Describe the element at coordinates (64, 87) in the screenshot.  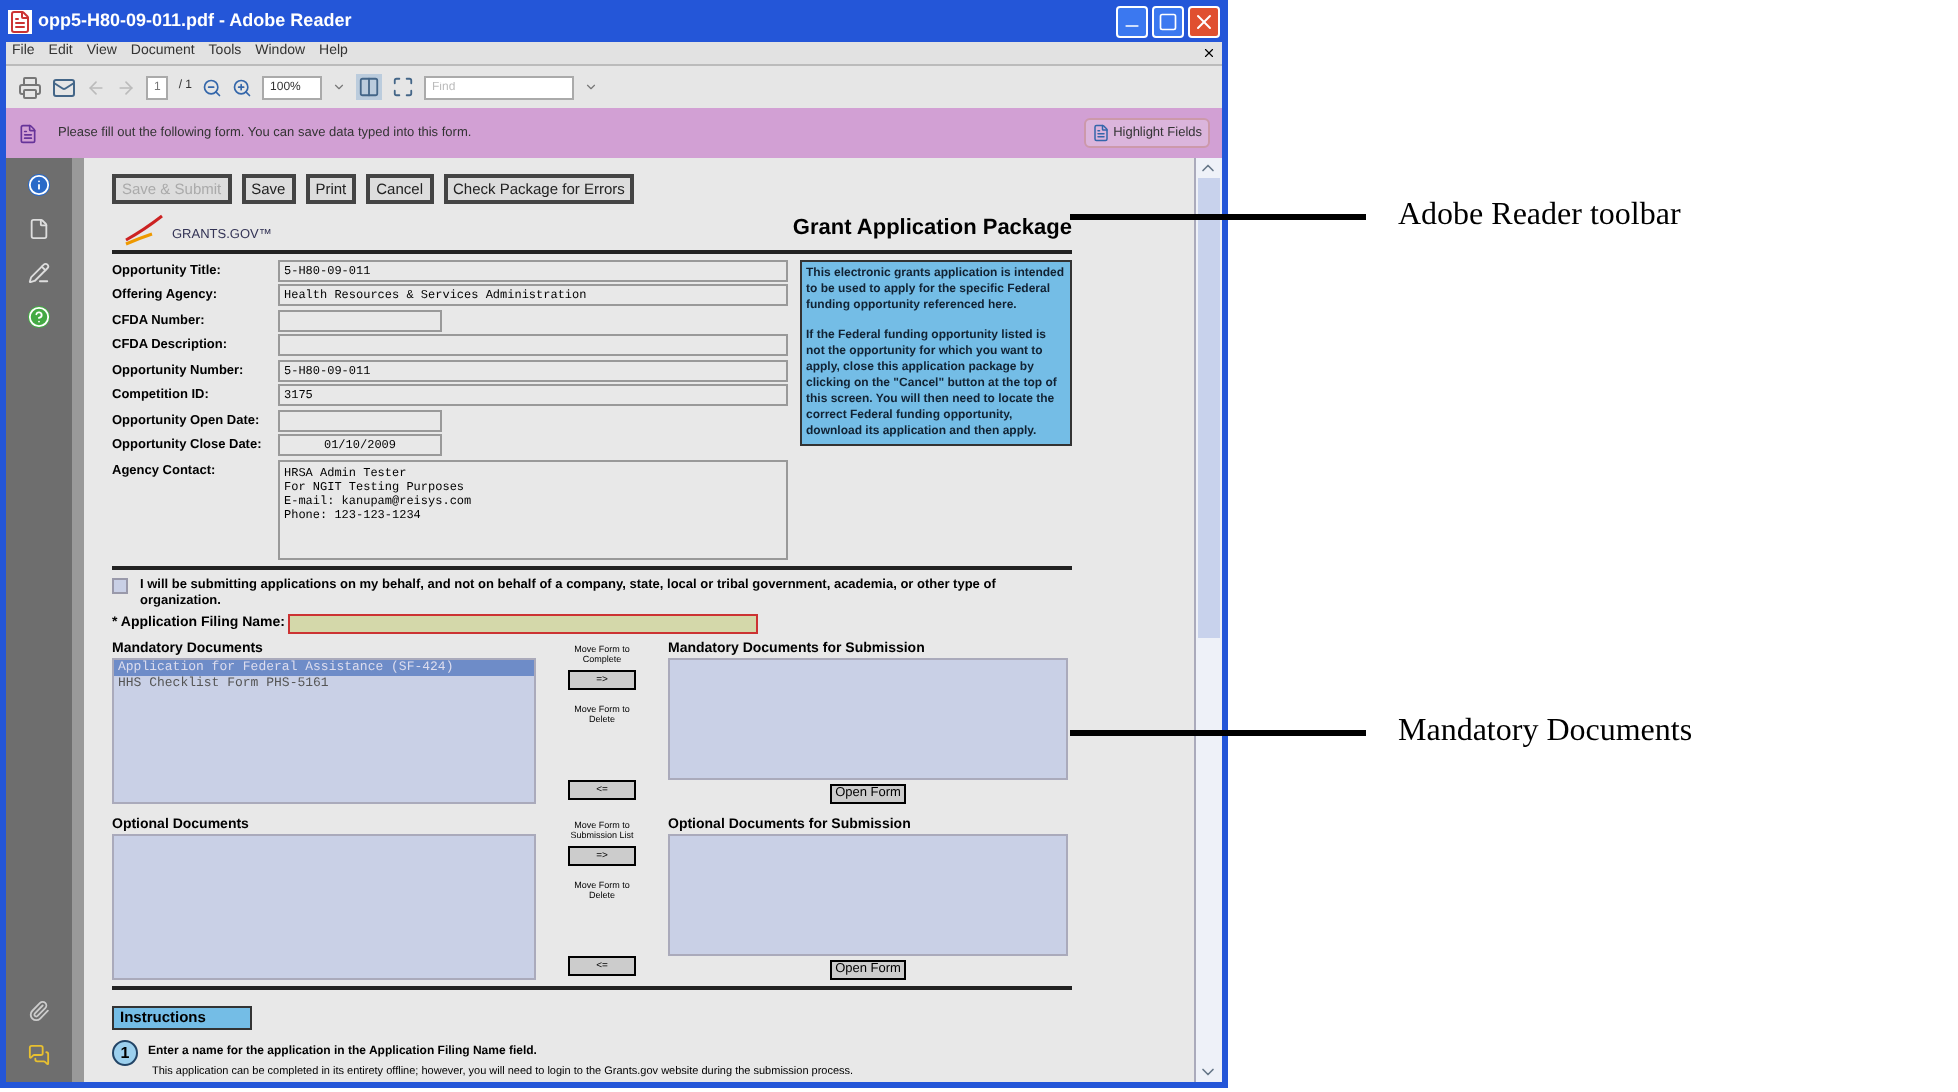
I see `email-icon` at that location.